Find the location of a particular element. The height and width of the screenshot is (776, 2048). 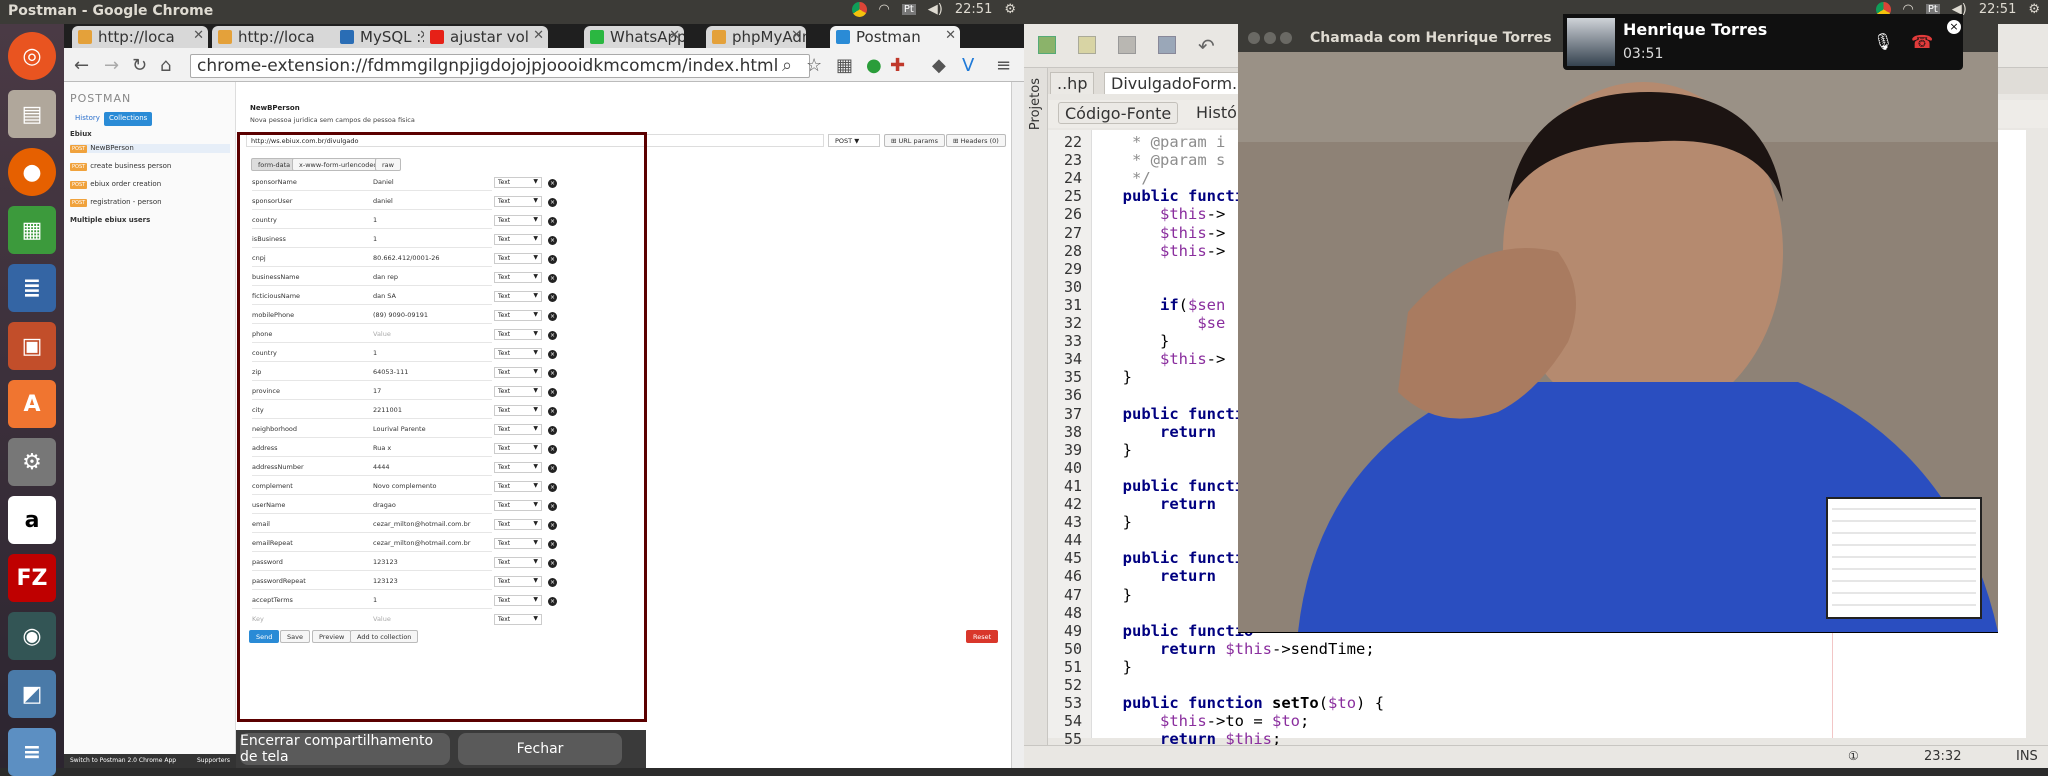

clock: 22:51 is located at coordinates (973, 9).